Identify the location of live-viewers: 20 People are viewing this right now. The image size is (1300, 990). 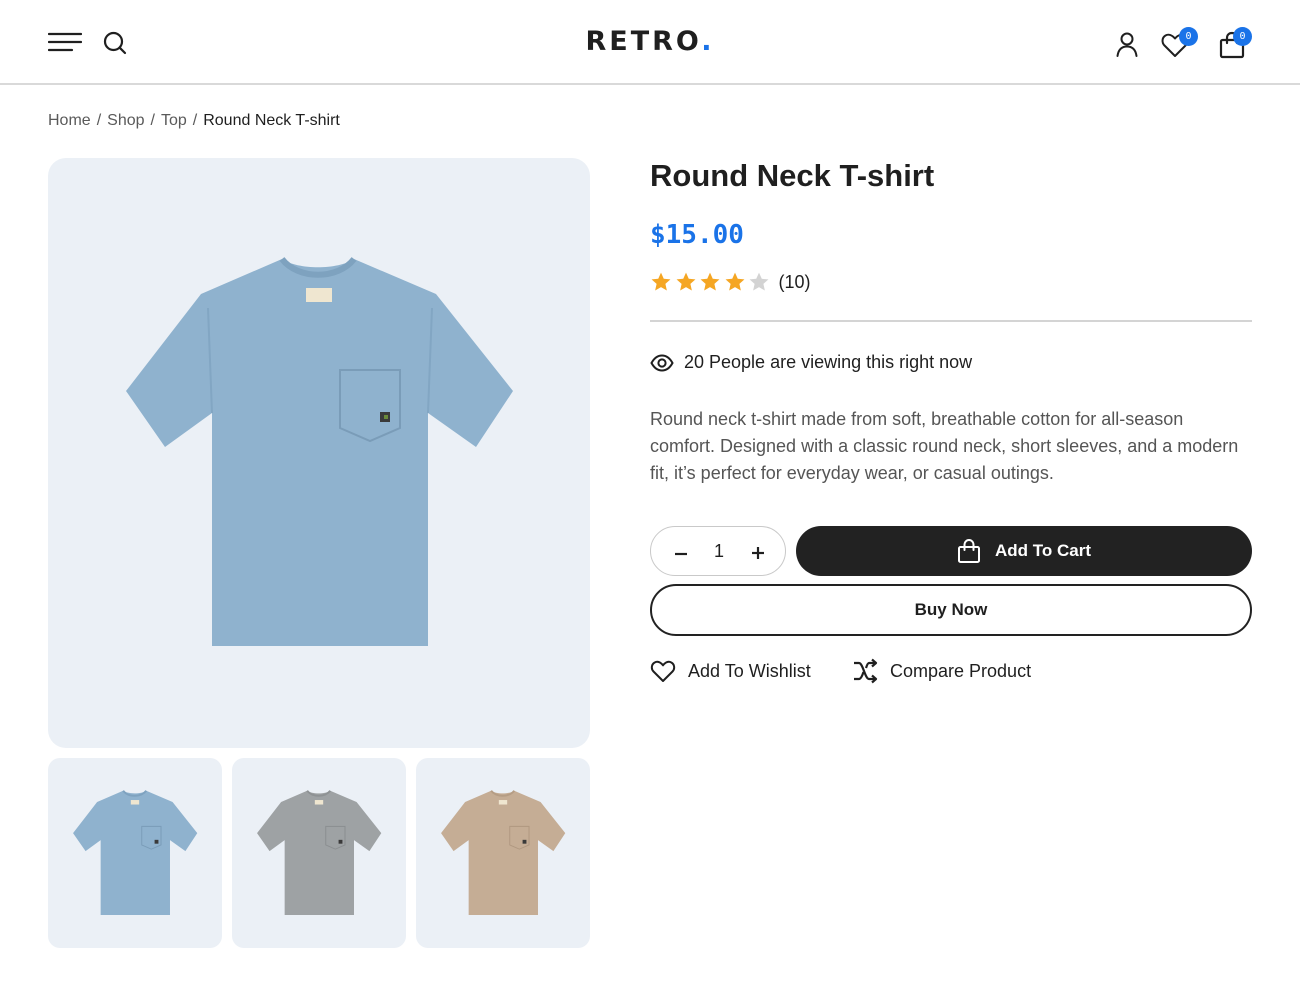
(811, 362).